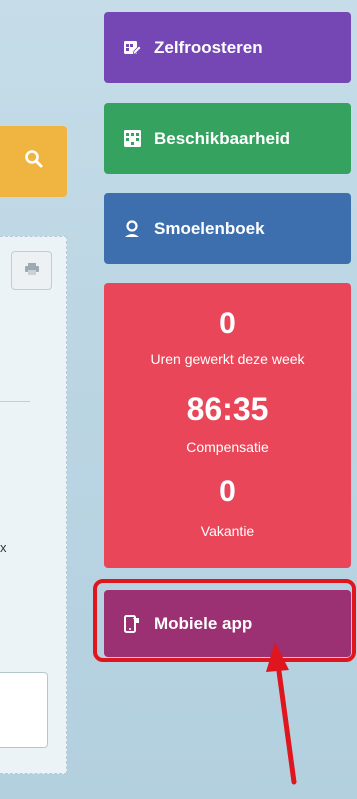  I want to click on grid-calendar-icon, so click(132, 139).